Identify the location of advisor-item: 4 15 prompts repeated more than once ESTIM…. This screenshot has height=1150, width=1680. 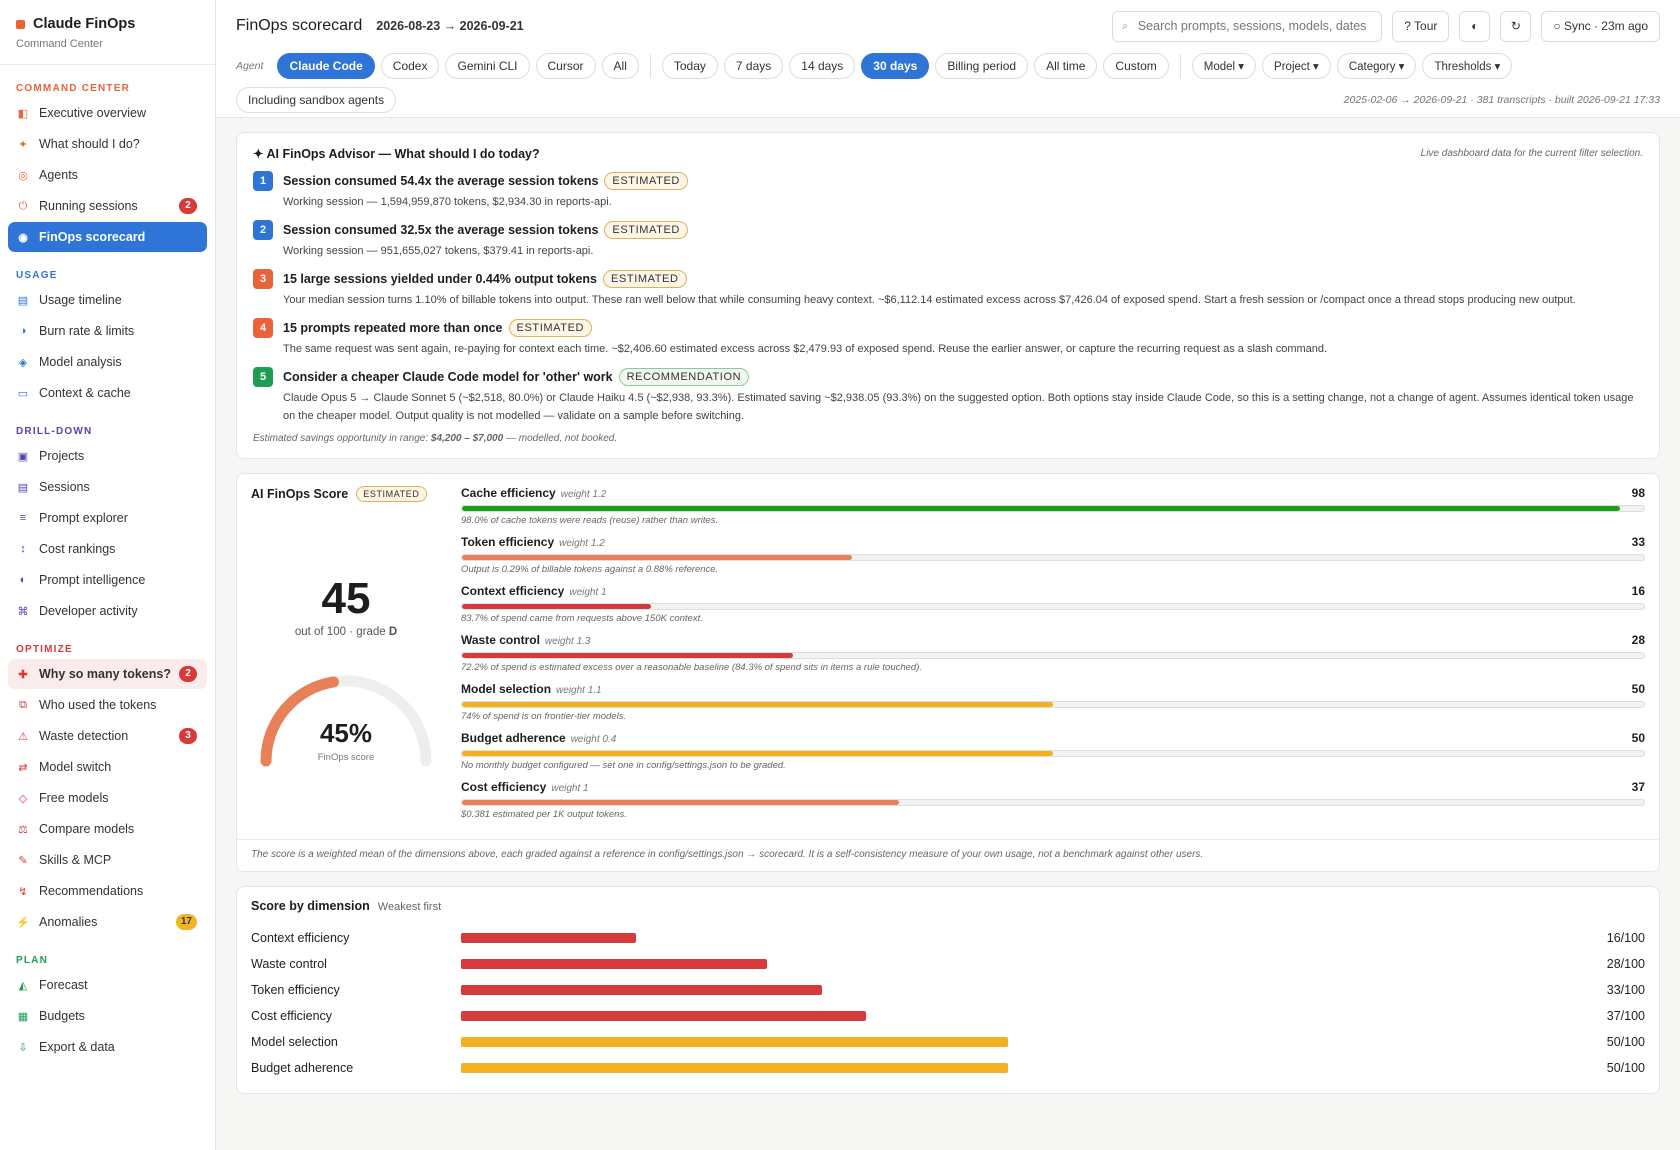
(948, 337).